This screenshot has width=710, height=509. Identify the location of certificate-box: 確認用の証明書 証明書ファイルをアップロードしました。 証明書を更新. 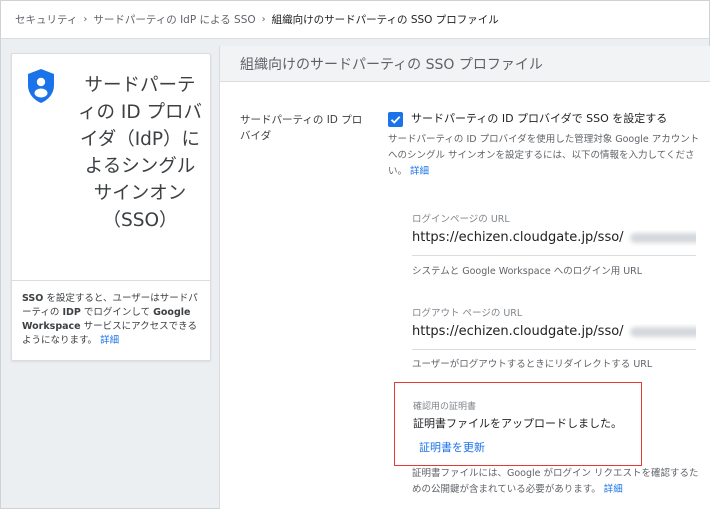
(518, 424).